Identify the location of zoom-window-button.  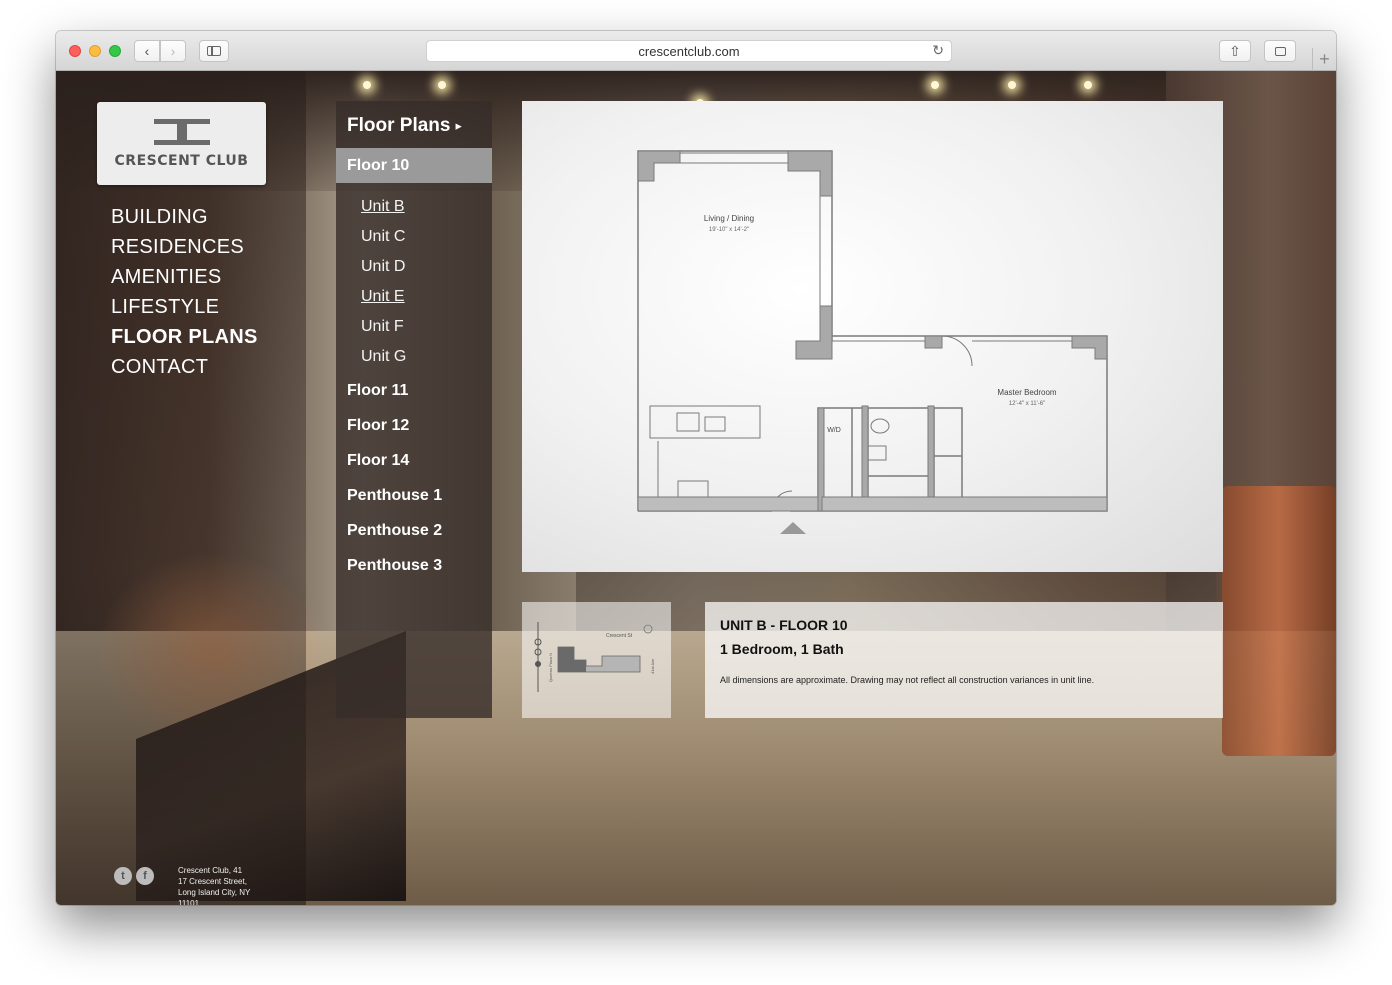
(115, 51).